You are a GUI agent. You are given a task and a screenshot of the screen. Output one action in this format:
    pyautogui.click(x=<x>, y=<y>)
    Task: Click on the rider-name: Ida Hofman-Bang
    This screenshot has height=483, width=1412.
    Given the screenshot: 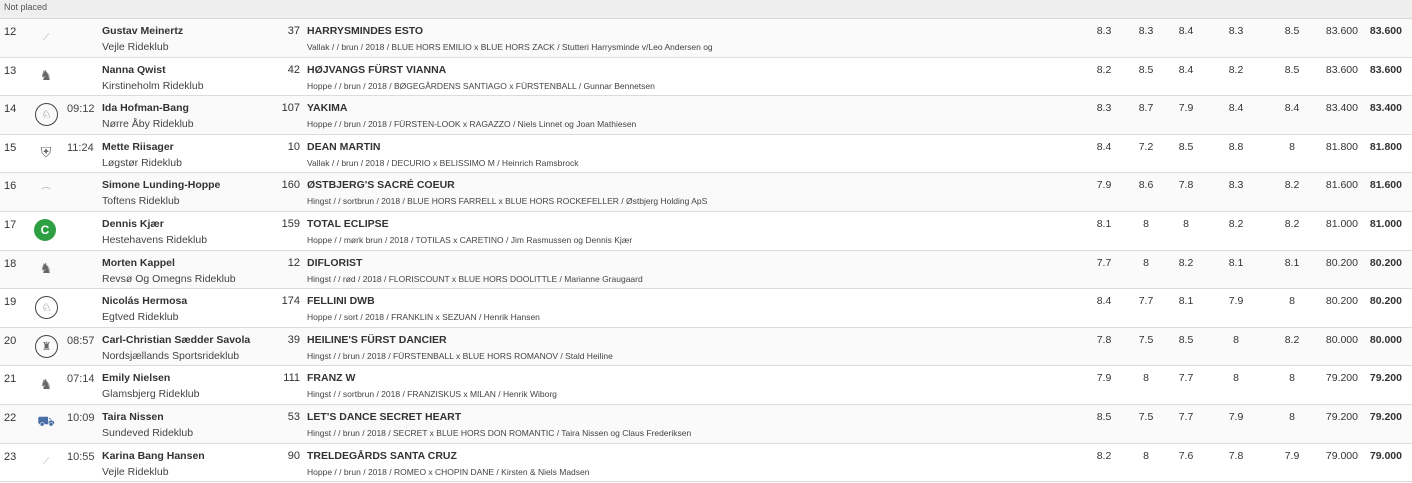 What is the action you would take?
    pyautogui.click(x=145, y=108)
    